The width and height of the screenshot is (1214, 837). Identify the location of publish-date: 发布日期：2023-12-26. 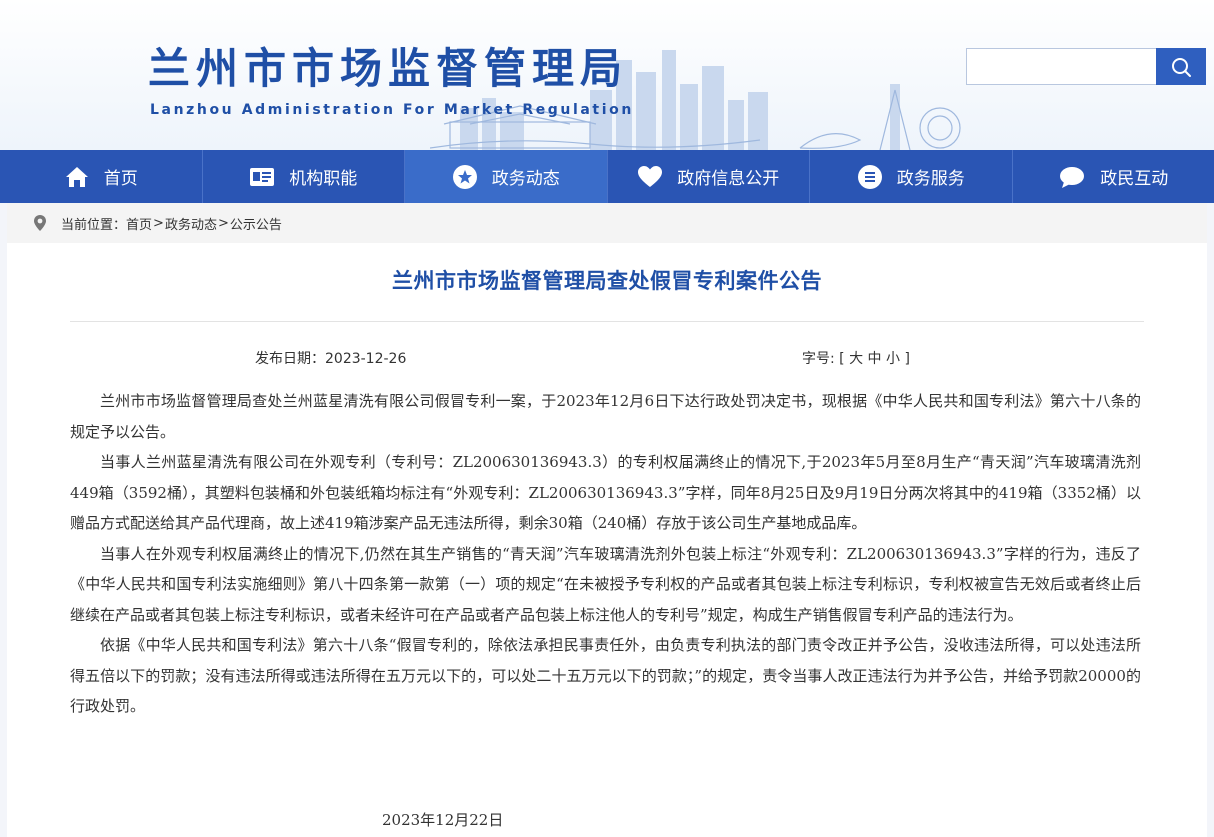
(331, 359).